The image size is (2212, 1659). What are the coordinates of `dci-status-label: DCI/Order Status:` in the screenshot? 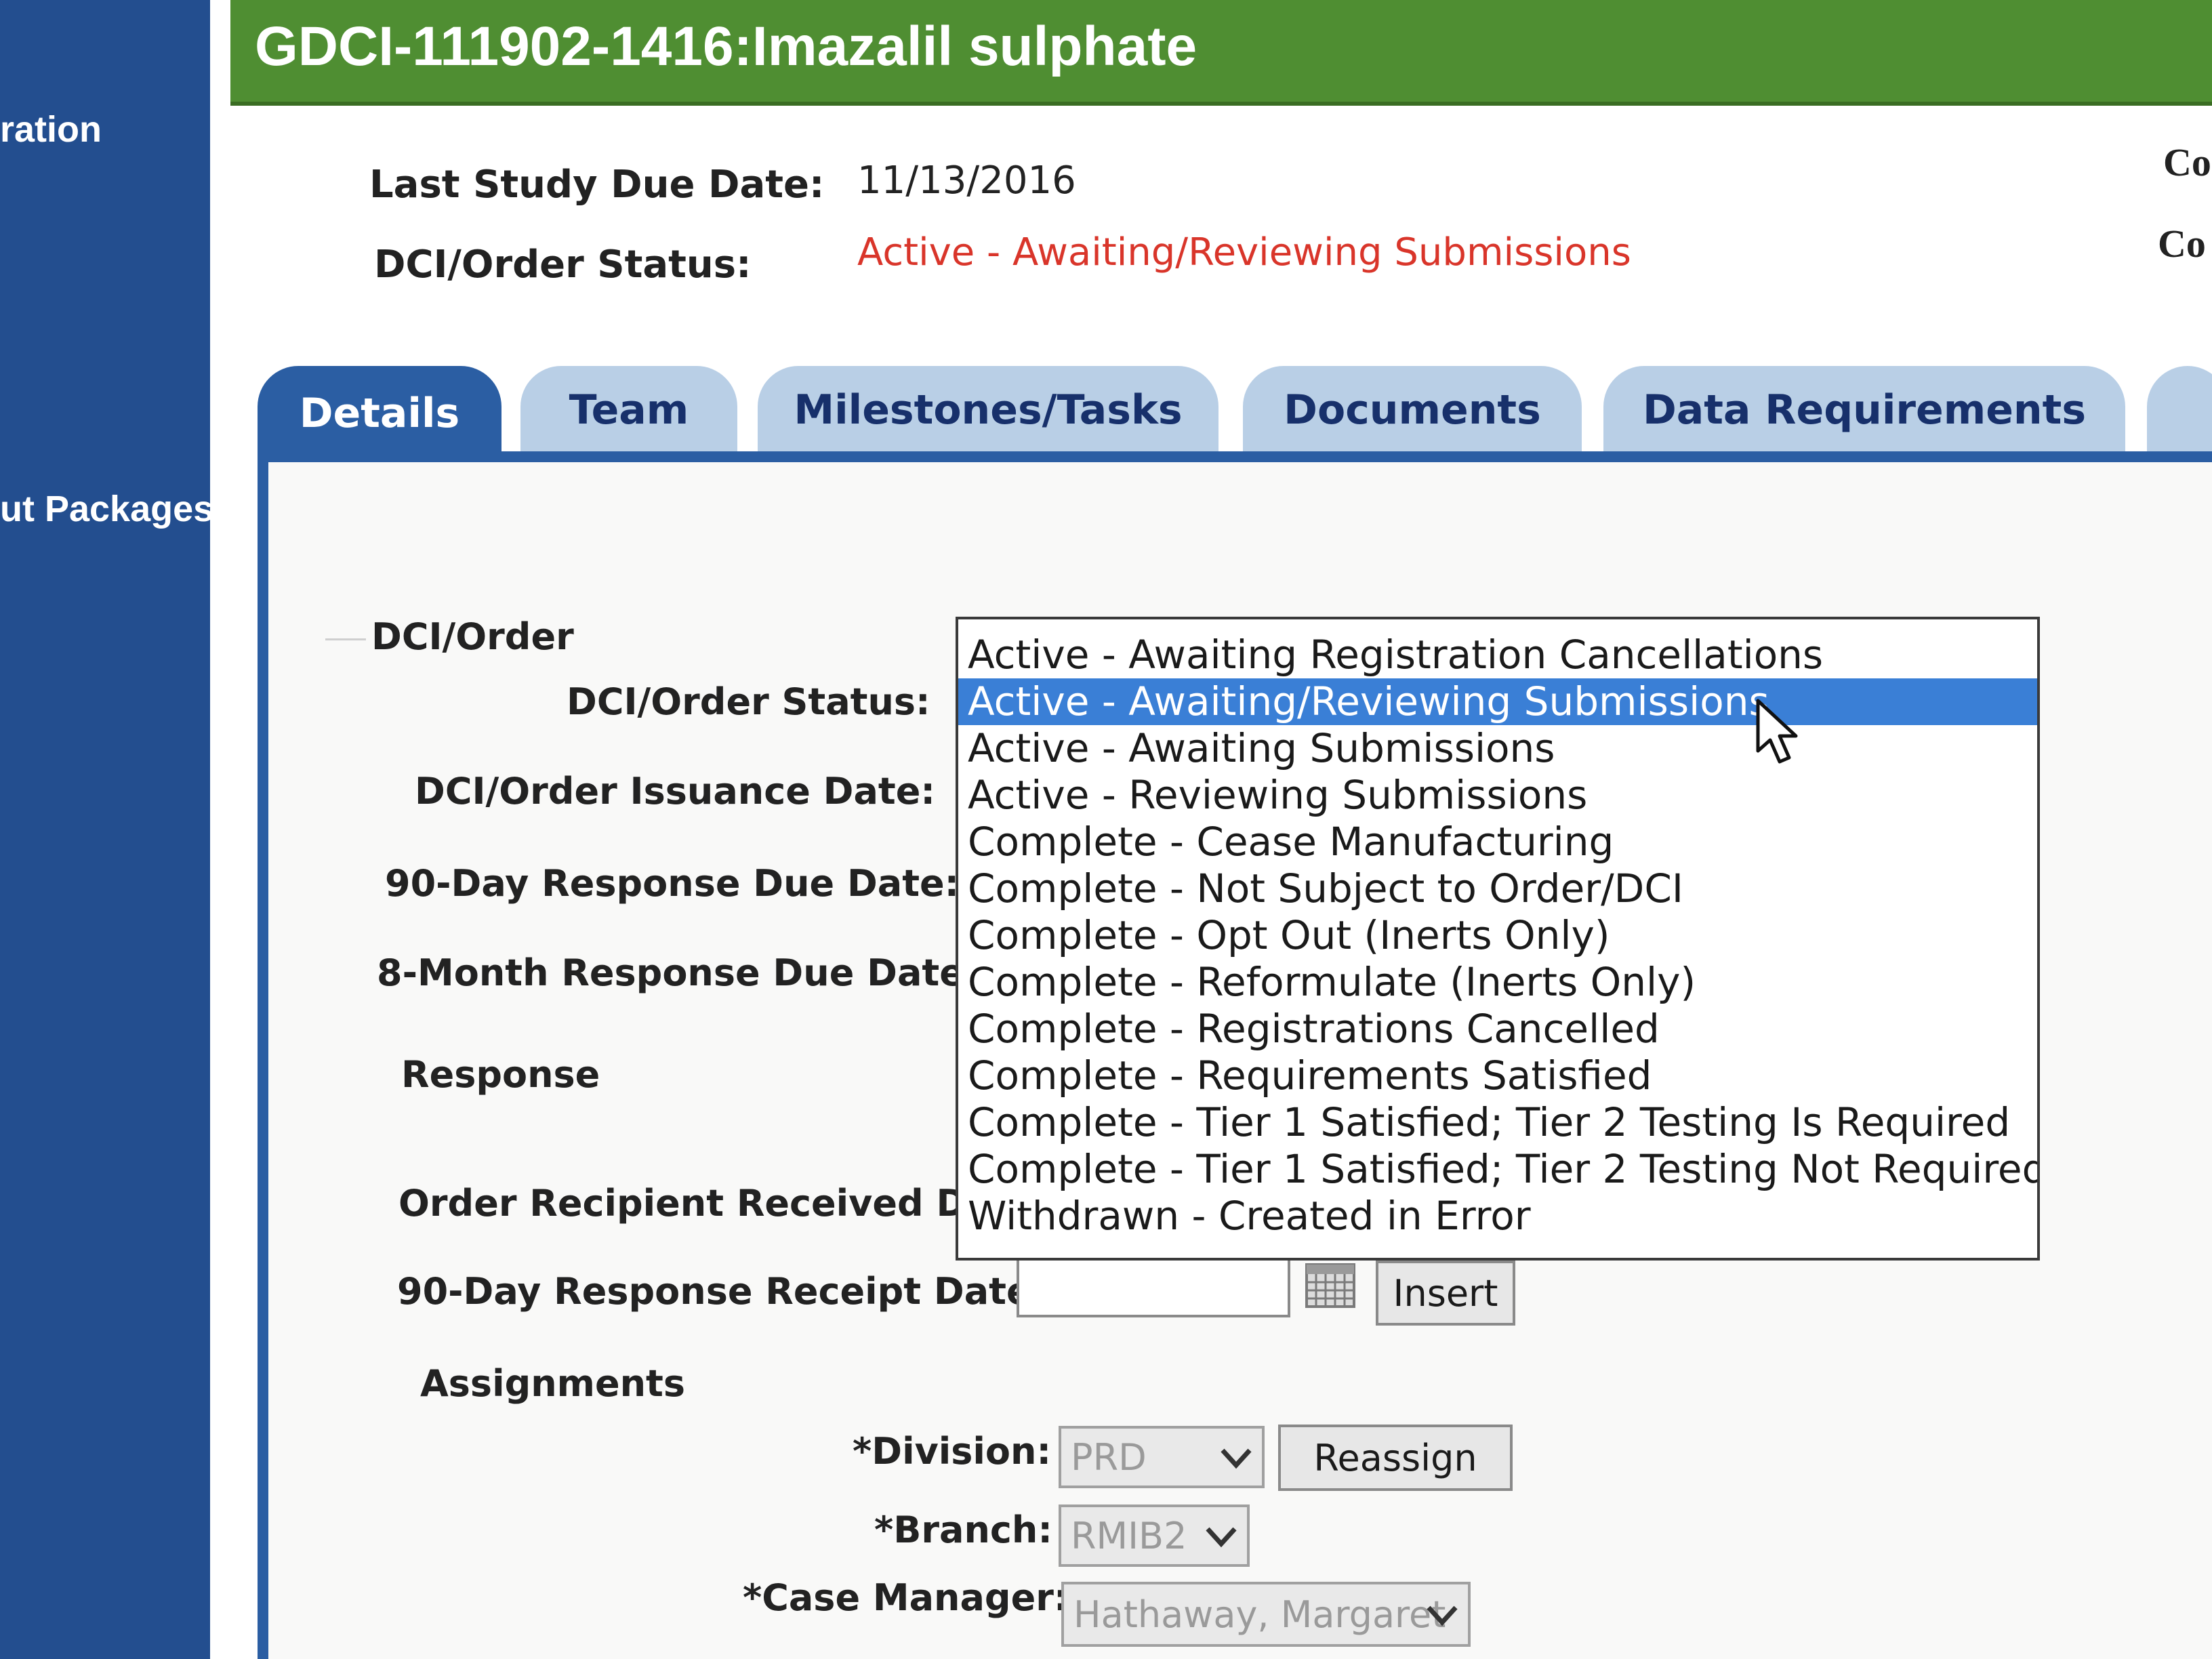 It's located at (563, 265).